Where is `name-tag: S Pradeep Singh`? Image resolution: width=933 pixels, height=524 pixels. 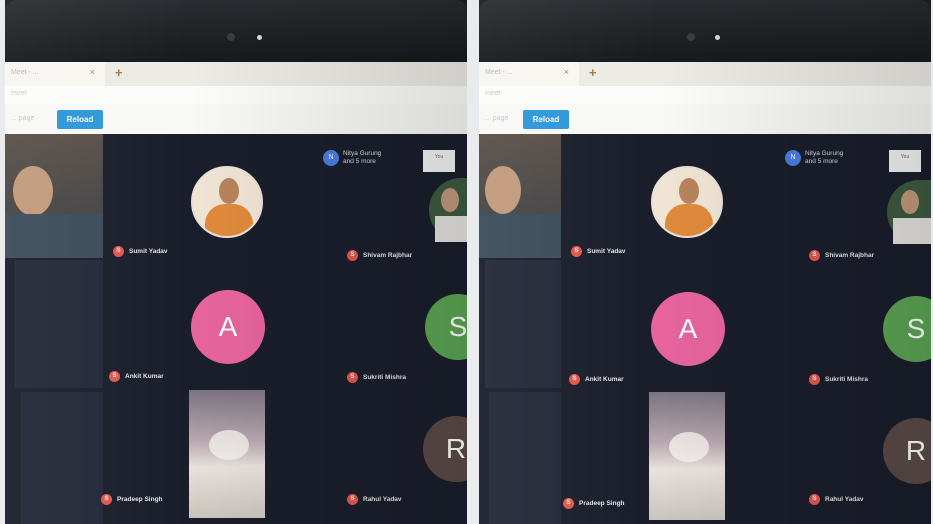 name-tag: S Pradeep Singh is located at coordinates (132, 499).